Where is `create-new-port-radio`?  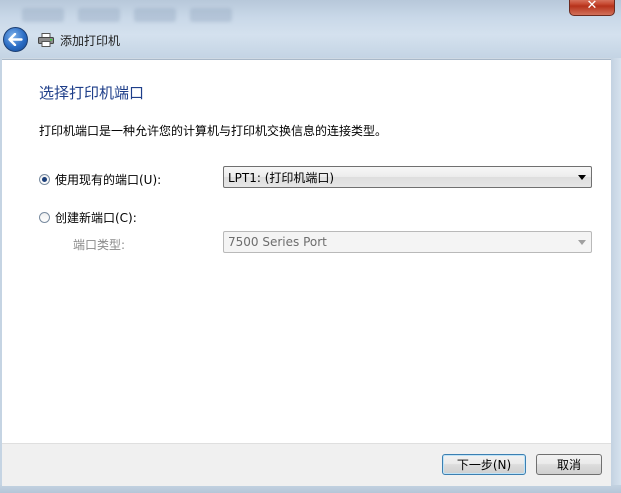
create-new-port-radio is located at coordinates (44, 217).